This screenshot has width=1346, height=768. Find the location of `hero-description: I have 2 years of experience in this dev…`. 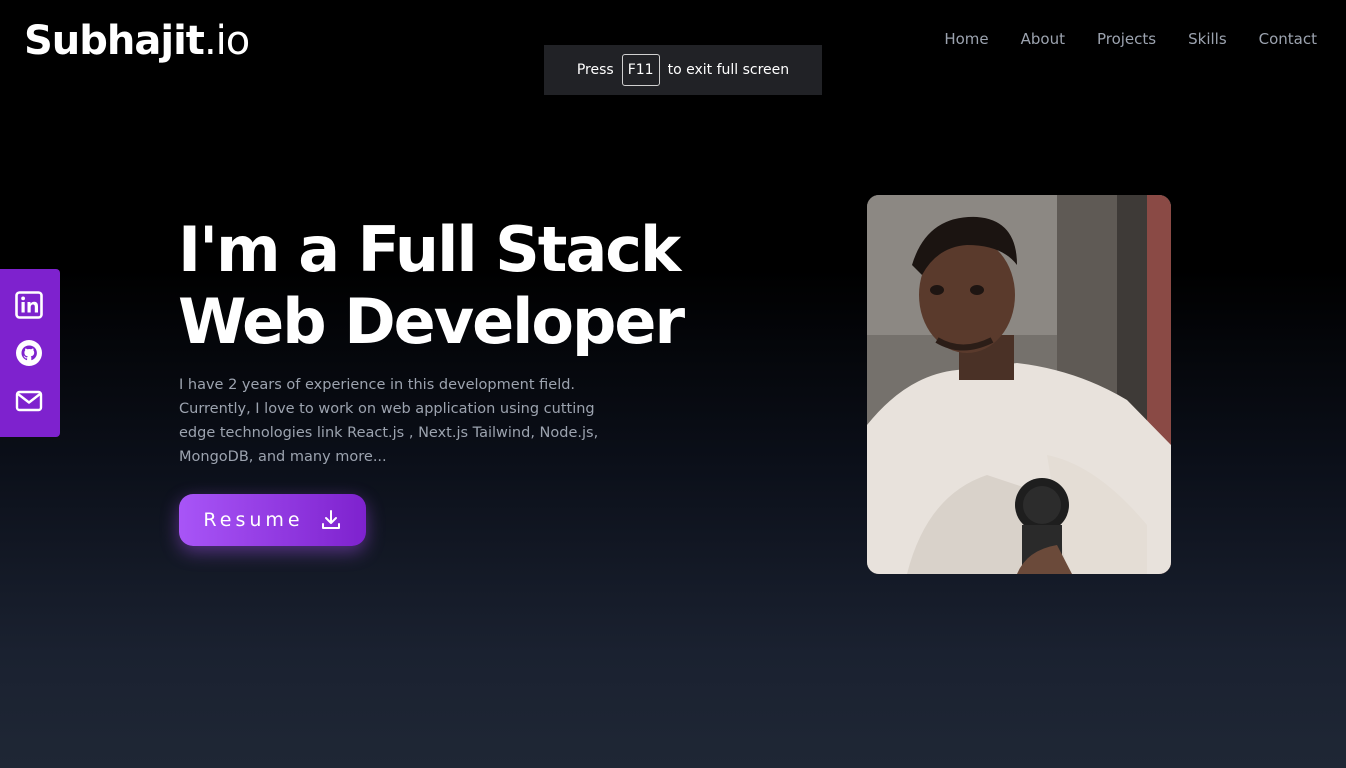

hero-description: I have 2 years of experience in this dev… is located at coordinates (389, 421).